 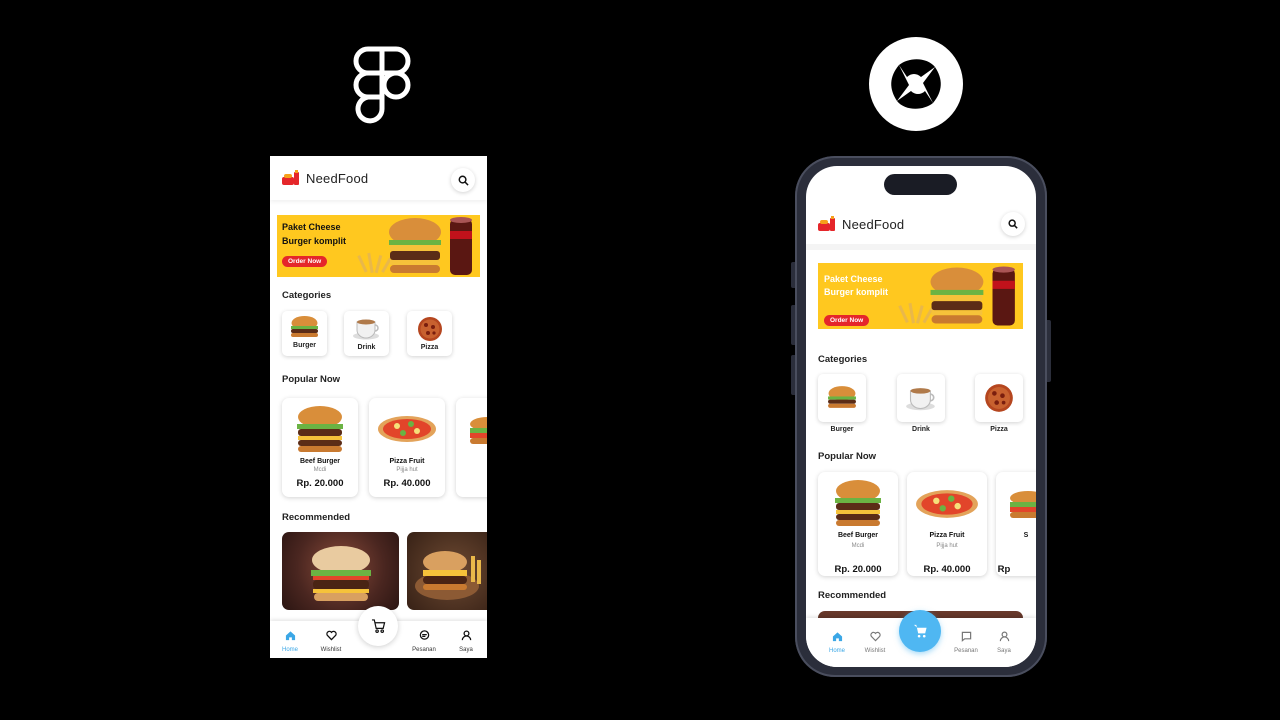 What do you see at coordinates (320, 483) in the screenshot?
I see `popular-item-price: Rp. 20.000` at bounding box center [320, 483].